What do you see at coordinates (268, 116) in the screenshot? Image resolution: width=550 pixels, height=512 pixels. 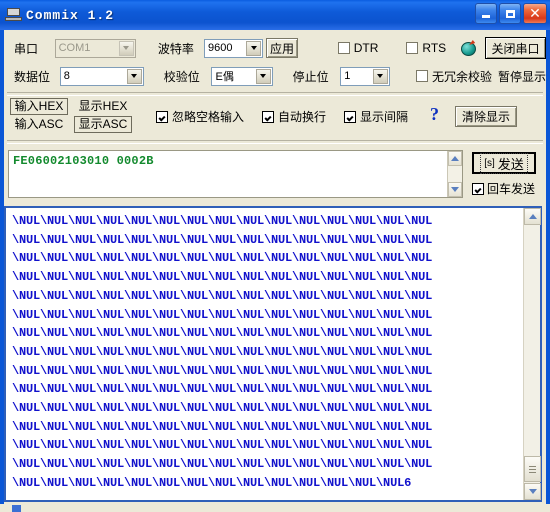 I see `auto-wrap-checkbox-box` at bounding box center [268, 116].